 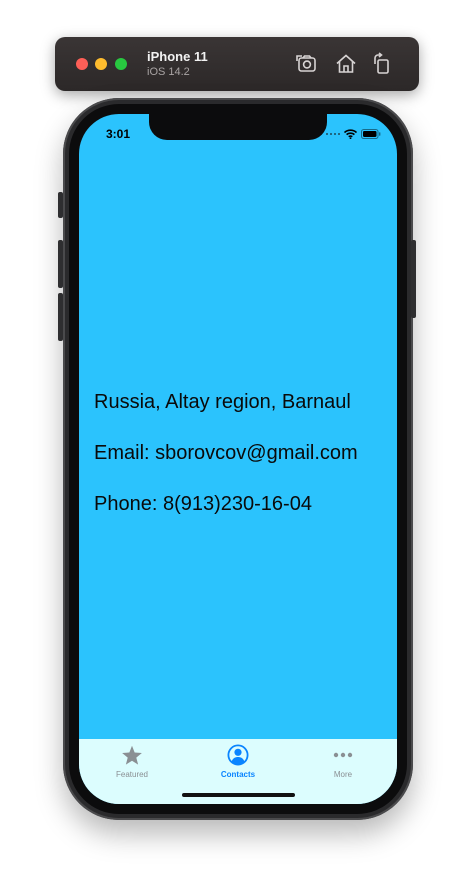 I want to click on phone-text: Phone: 8(913)230-16-04, so click(x=203, y=504).